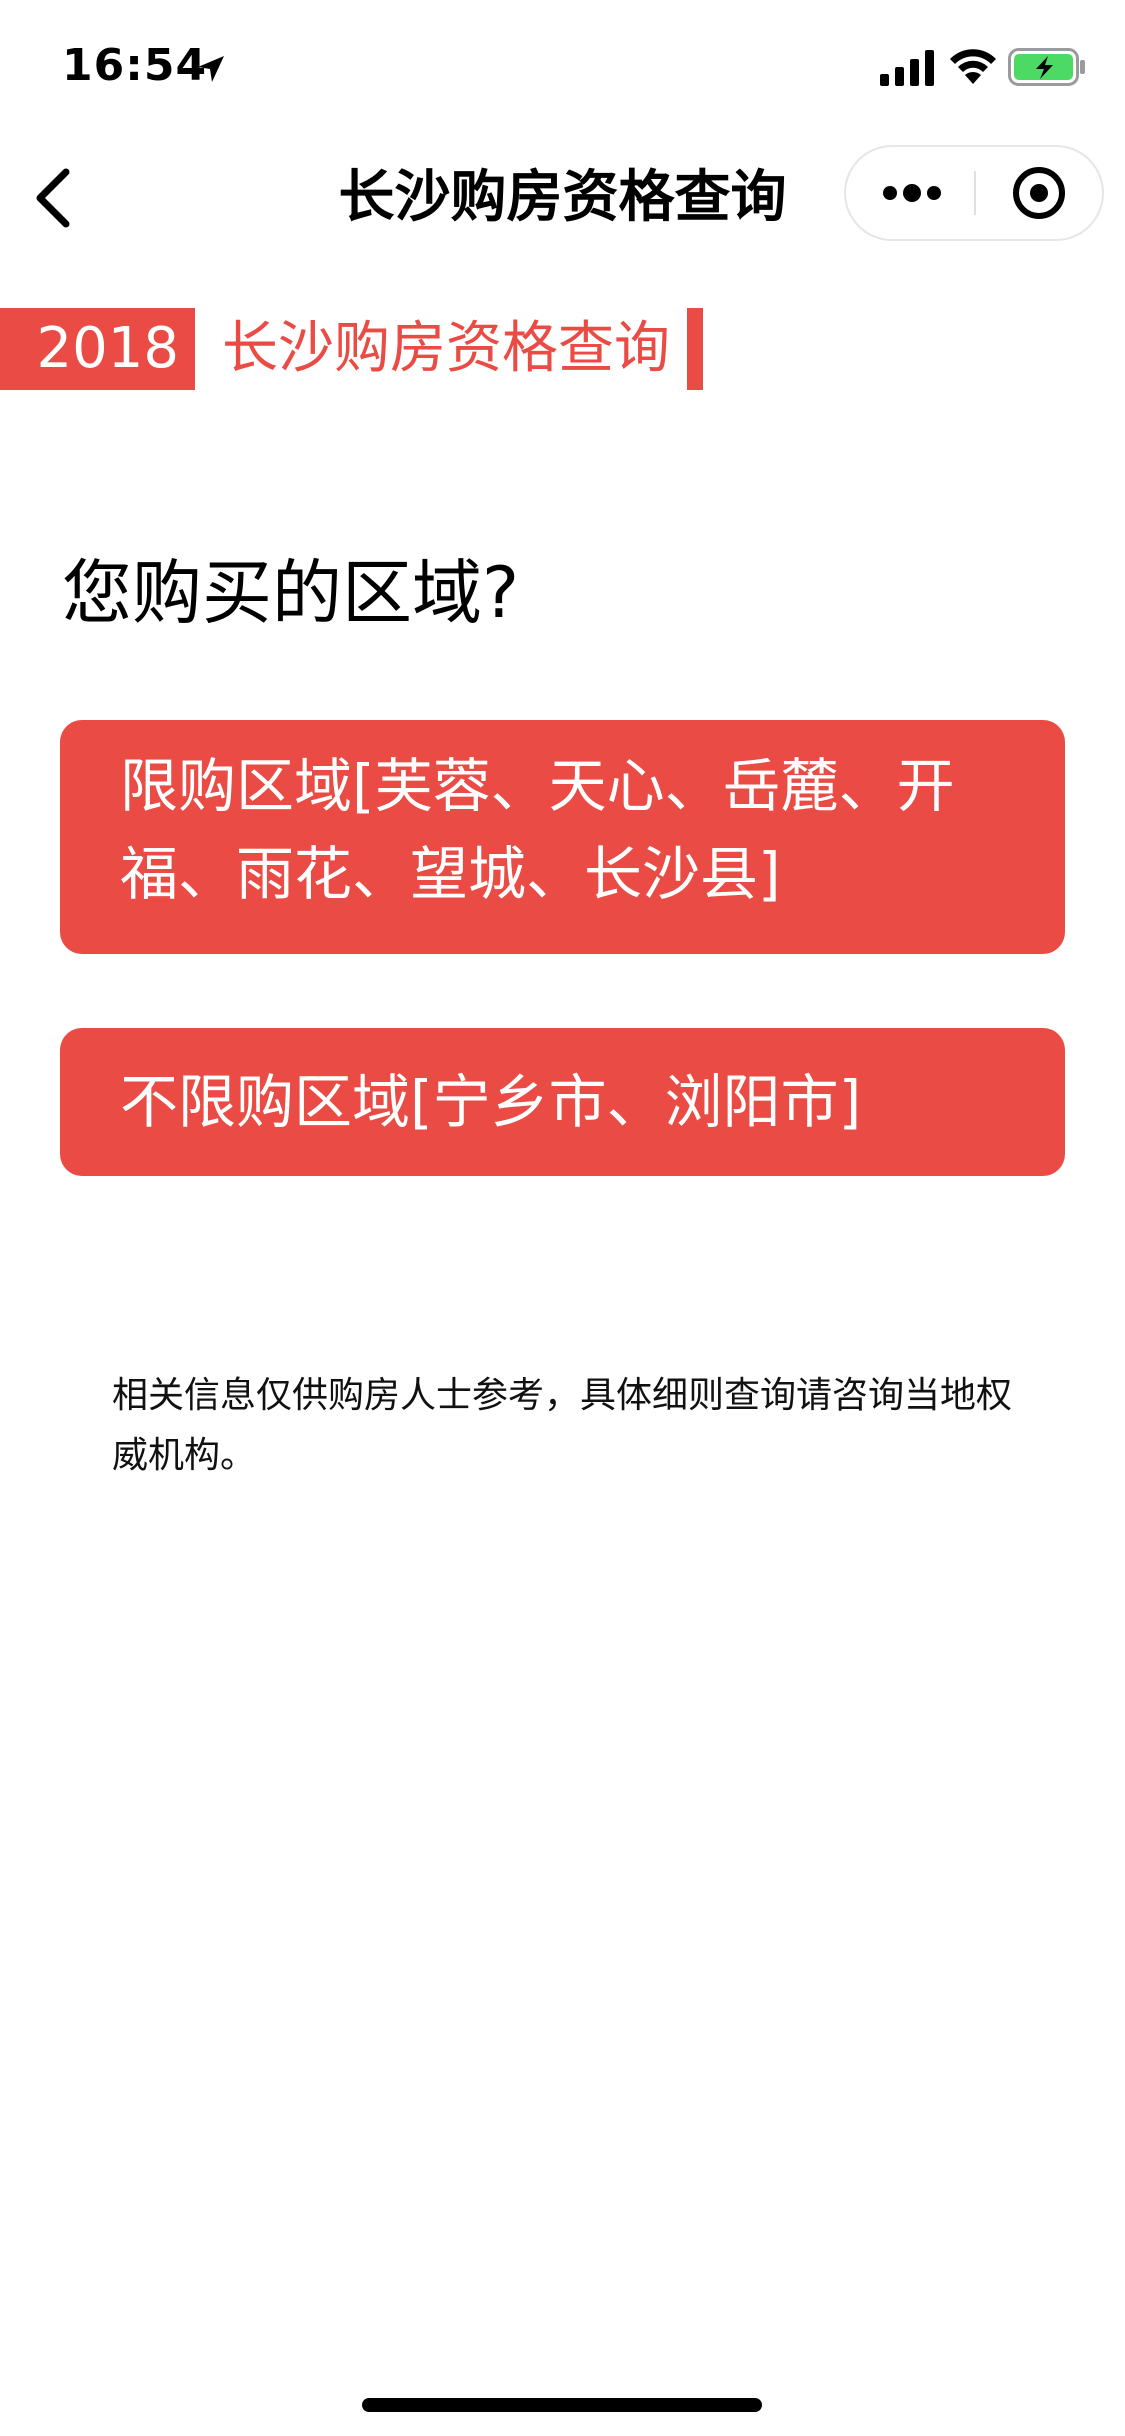 The image size is (1125, 2436). What do you see at coordinates (562, 1425) in the screenshot?
I see `disclaimer-text: 相关信息仅供购房人士参考，具体细则查询请咨询当地权威机构。` at bounding box center [562, 1425].